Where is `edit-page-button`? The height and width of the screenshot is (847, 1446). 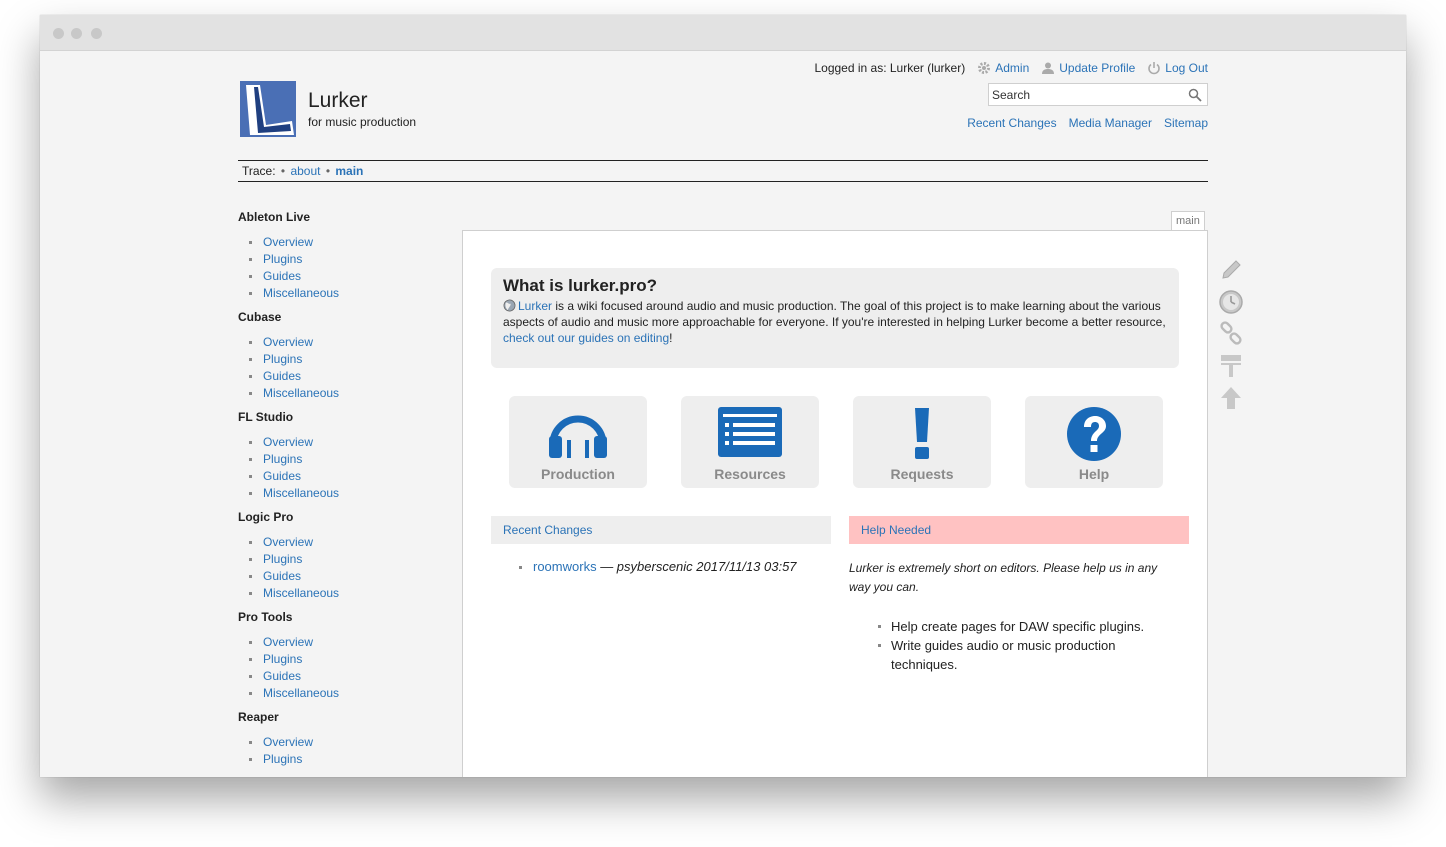
edit-page-button is located at coordinates (1231, 270).